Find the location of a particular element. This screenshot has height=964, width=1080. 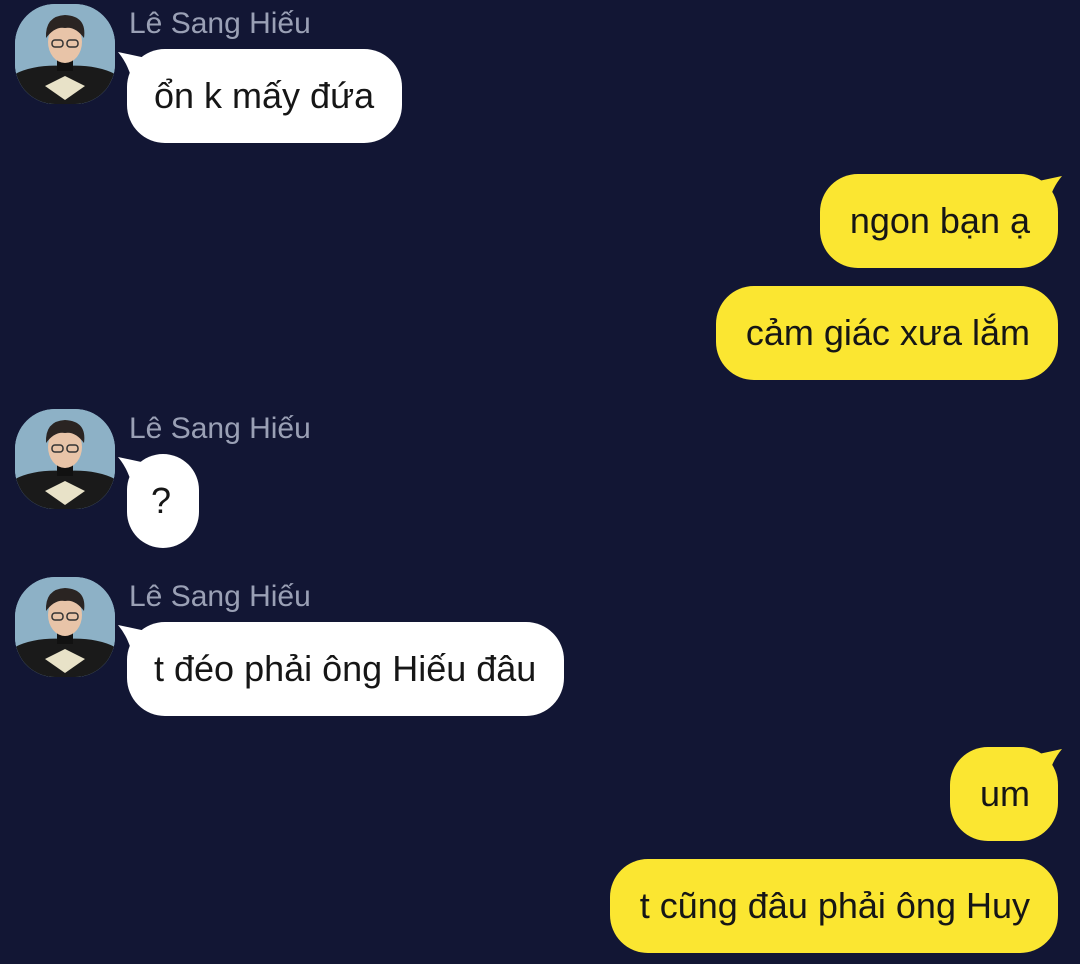

message-text: ổn k mấy đứa is located at coordinates (264, 95).